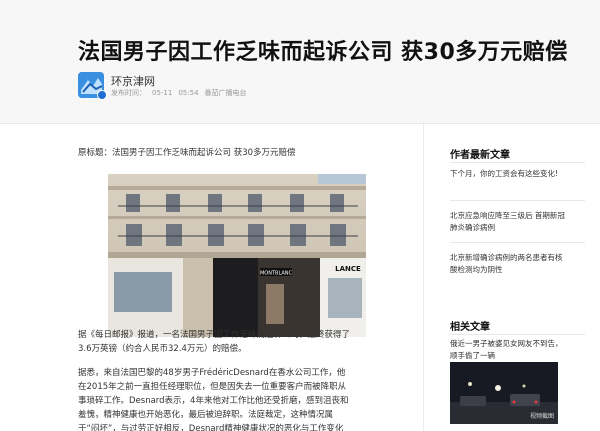  What do you see at coordinates (423, 277) in the screenshot?
I see `column-divider` at bounding box center [423, 277].